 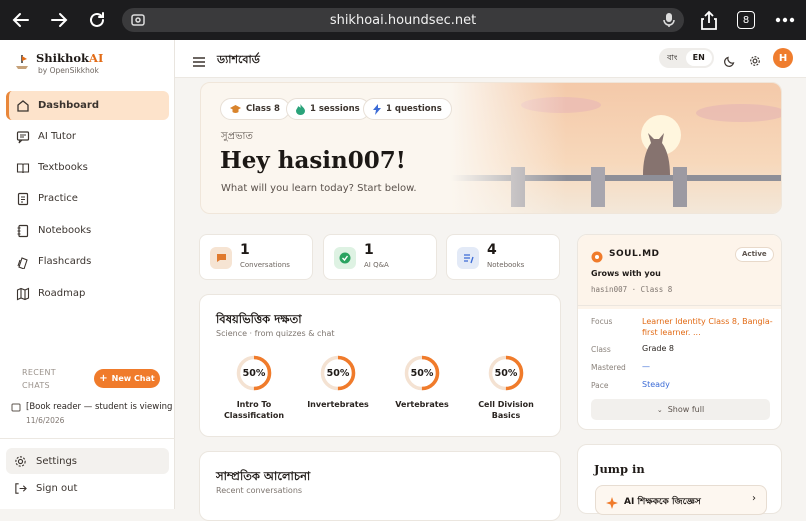 I want to click on card-title: Jump in, so click(x=619, y=469).